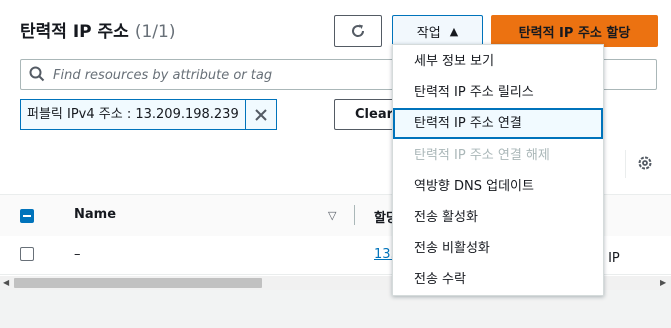  I want to click on row-checkbox, so click(27, 254).